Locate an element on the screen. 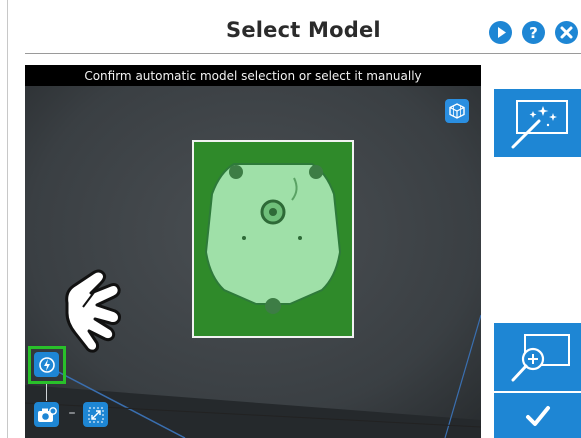  zoom-in-icon is located at coordinates (540, 358).